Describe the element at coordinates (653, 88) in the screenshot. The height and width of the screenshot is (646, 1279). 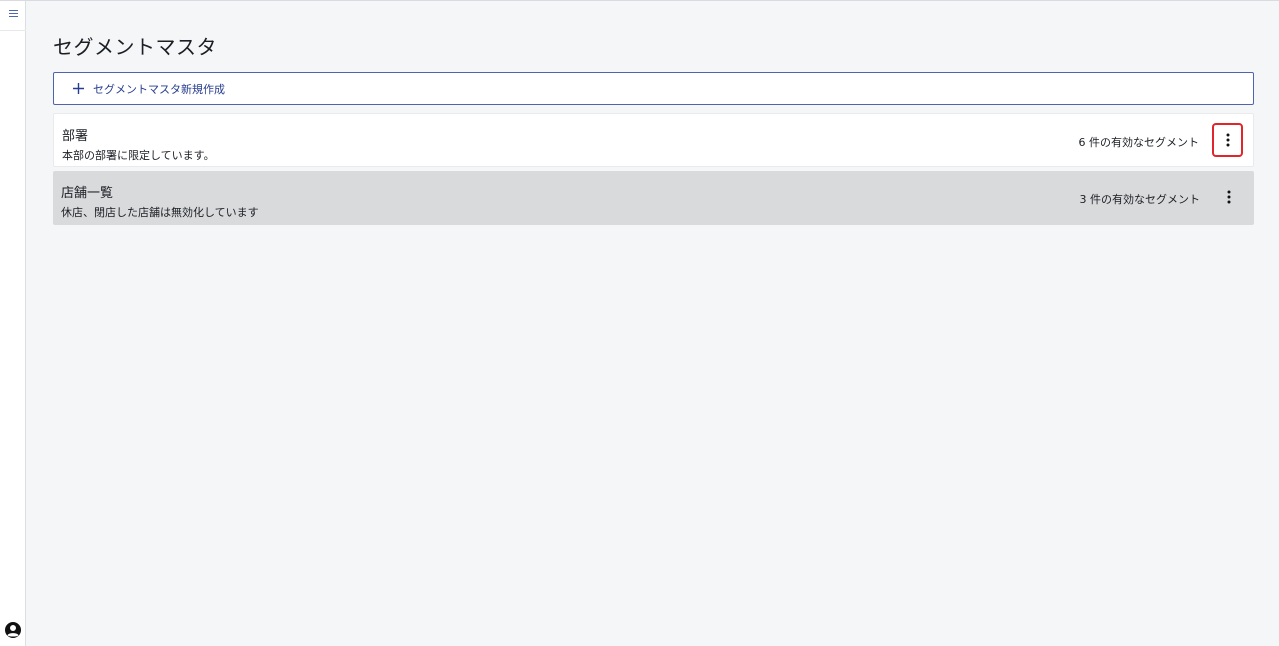
I see `create-segment-master-button: セグメントマスタ新規作成` at that location.